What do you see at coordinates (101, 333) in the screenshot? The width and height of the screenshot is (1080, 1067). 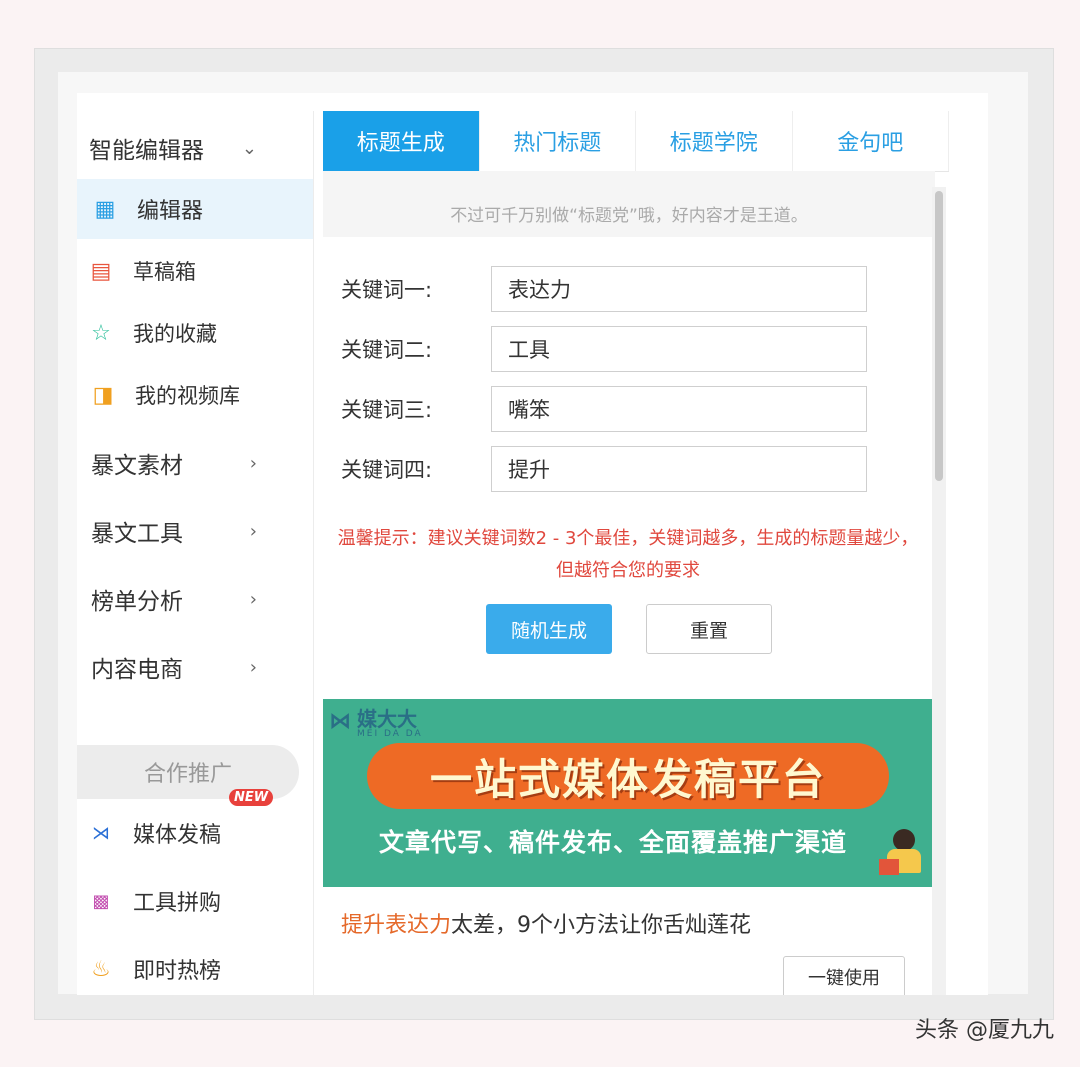 I see `star-icon: ☆` at bounding box center [101, 333].